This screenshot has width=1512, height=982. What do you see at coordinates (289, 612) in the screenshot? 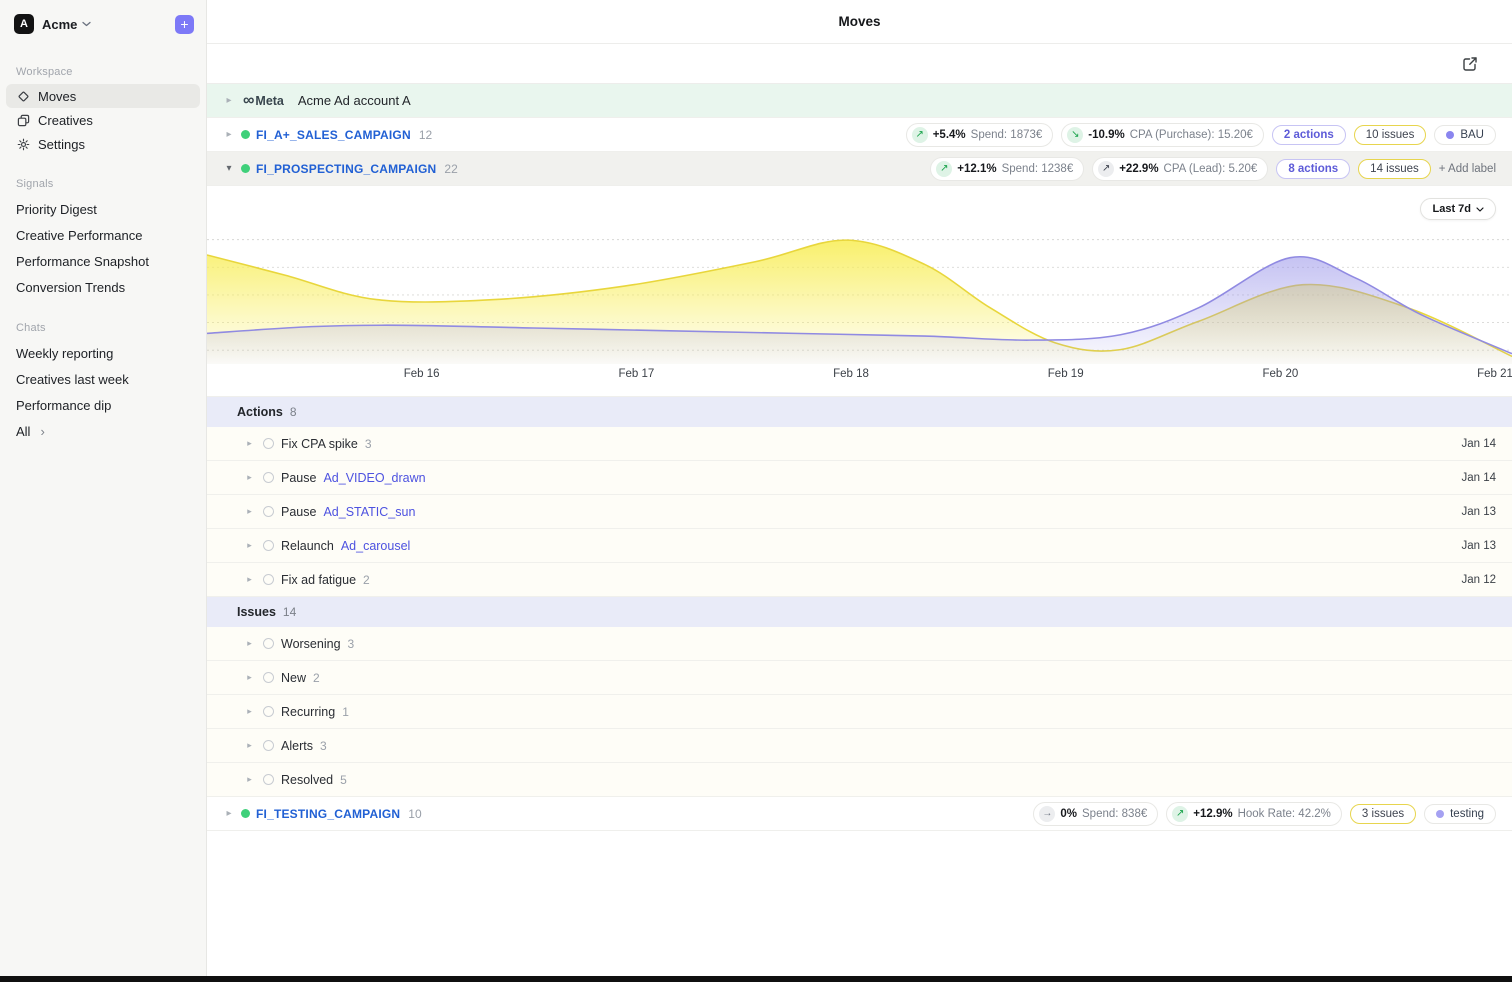
I see `issues-section-count: 14` at bounding box center [289, 612].